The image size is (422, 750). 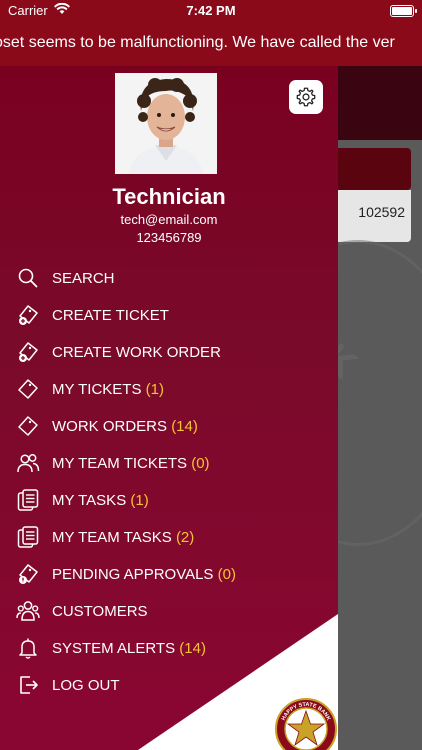 I want to click on menu-item-label: WORK ORDERS, so click(x=110, y=426).